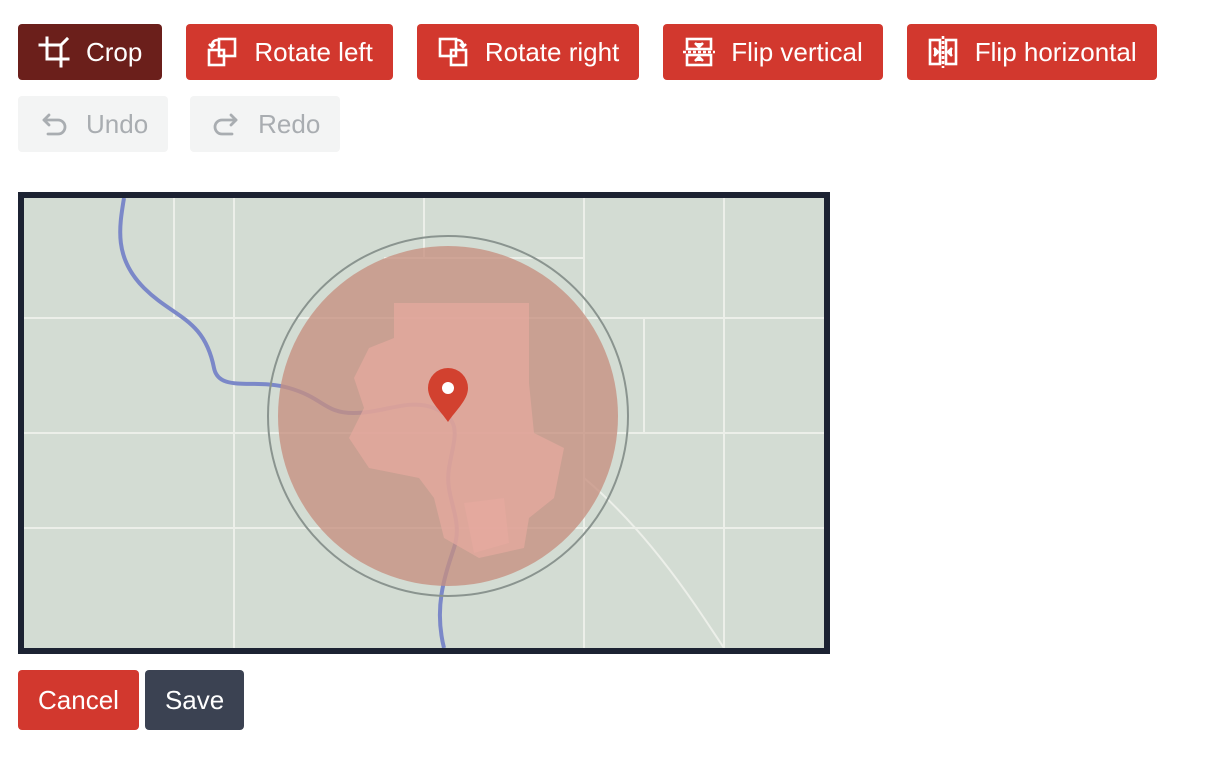 The width and height of the screenshot is (1228, 760). Describe the element at coordinates (552, 51) in the screenshot. I see `rotate-right-label: Rotate right` at that location.